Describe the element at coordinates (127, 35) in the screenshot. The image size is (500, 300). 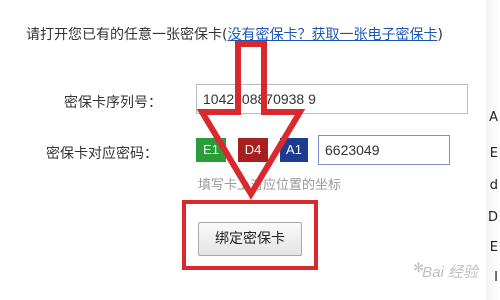
I see `instruction-label: 请打开您已有的任意一张密保卡(` at that location.